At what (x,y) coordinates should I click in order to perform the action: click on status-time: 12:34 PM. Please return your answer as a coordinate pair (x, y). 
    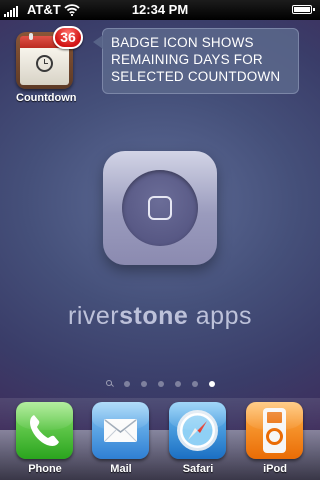
    Looking at the image, I should click on (160, 9).